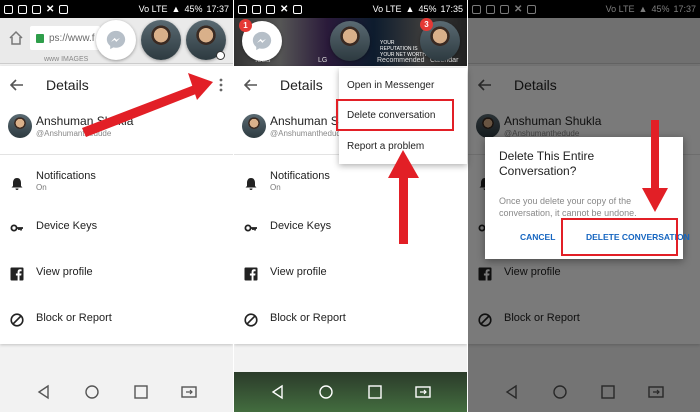 This screenshot has width=700, height=412. I want to click on arrow-head, so click(403, 164).